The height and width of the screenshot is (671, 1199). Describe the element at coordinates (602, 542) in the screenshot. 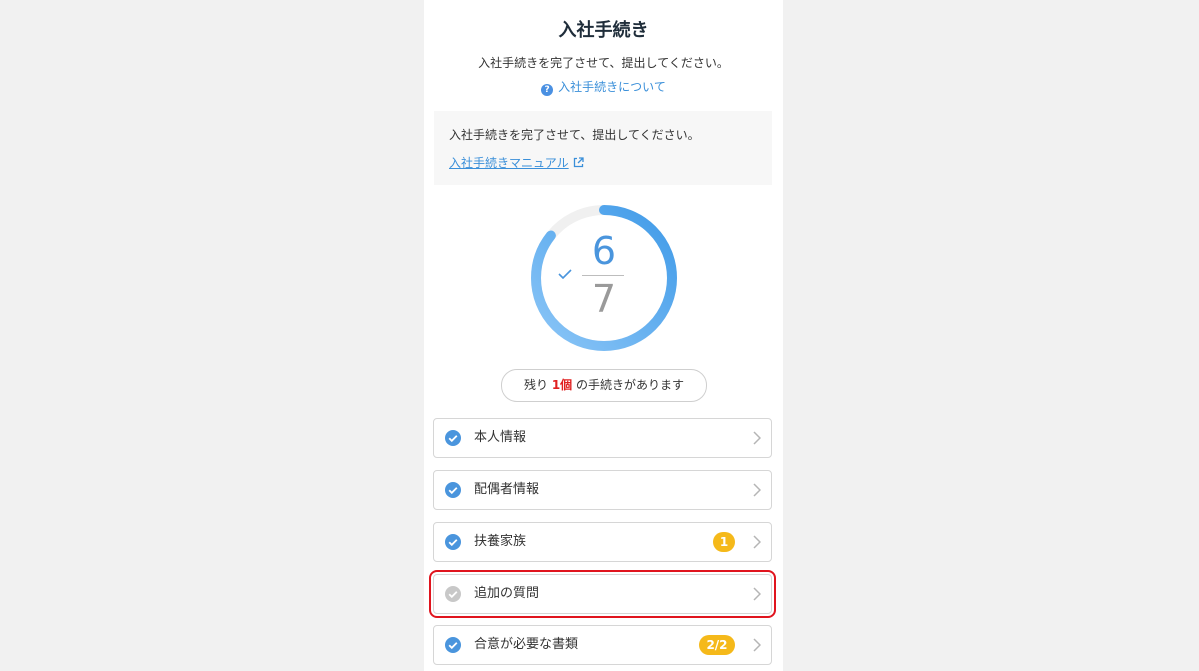

I see `procedure-item: 扶養家族 1` at that location.